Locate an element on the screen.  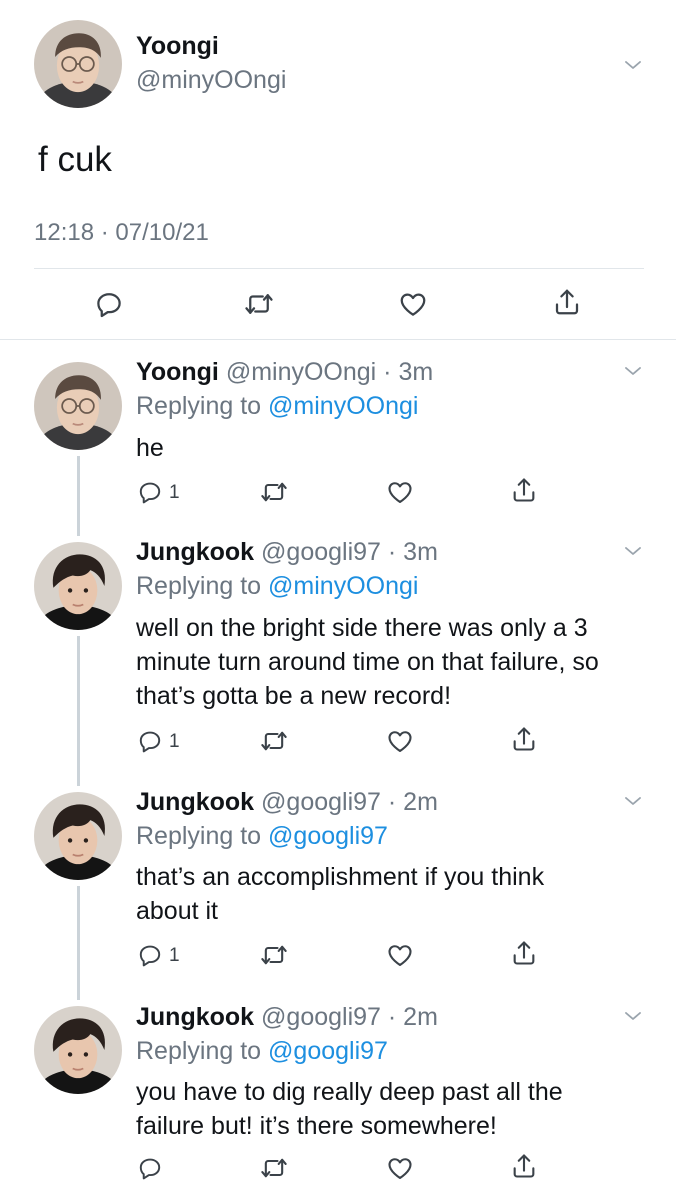
tweet-header: Jungkook @googli97 · 3m is located at coordinates (287, 552).